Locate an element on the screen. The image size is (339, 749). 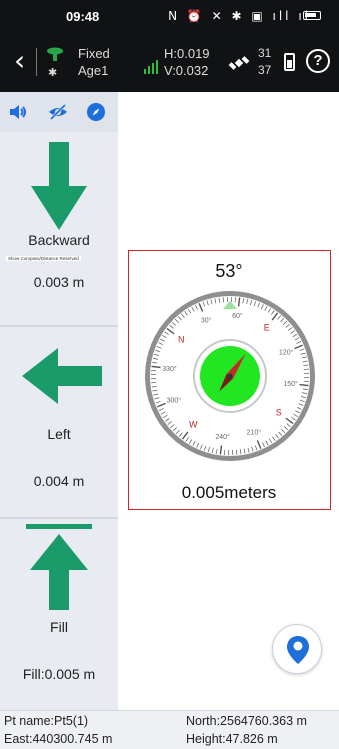
hide-eye-icon is located at coordinates (58, 112).